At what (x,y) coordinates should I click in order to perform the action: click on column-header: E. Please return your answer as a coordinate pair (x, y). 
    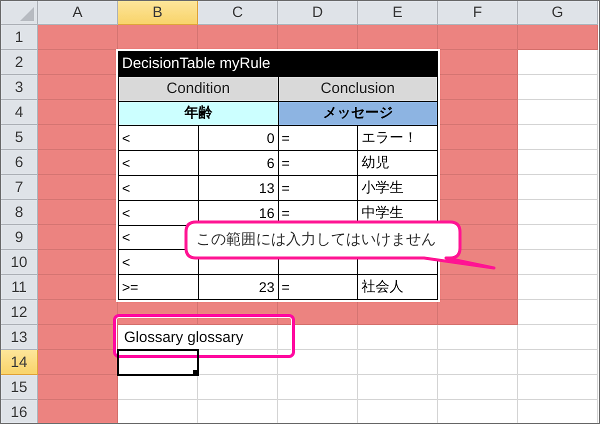
    Looking at the image, I should click on (398, 13).